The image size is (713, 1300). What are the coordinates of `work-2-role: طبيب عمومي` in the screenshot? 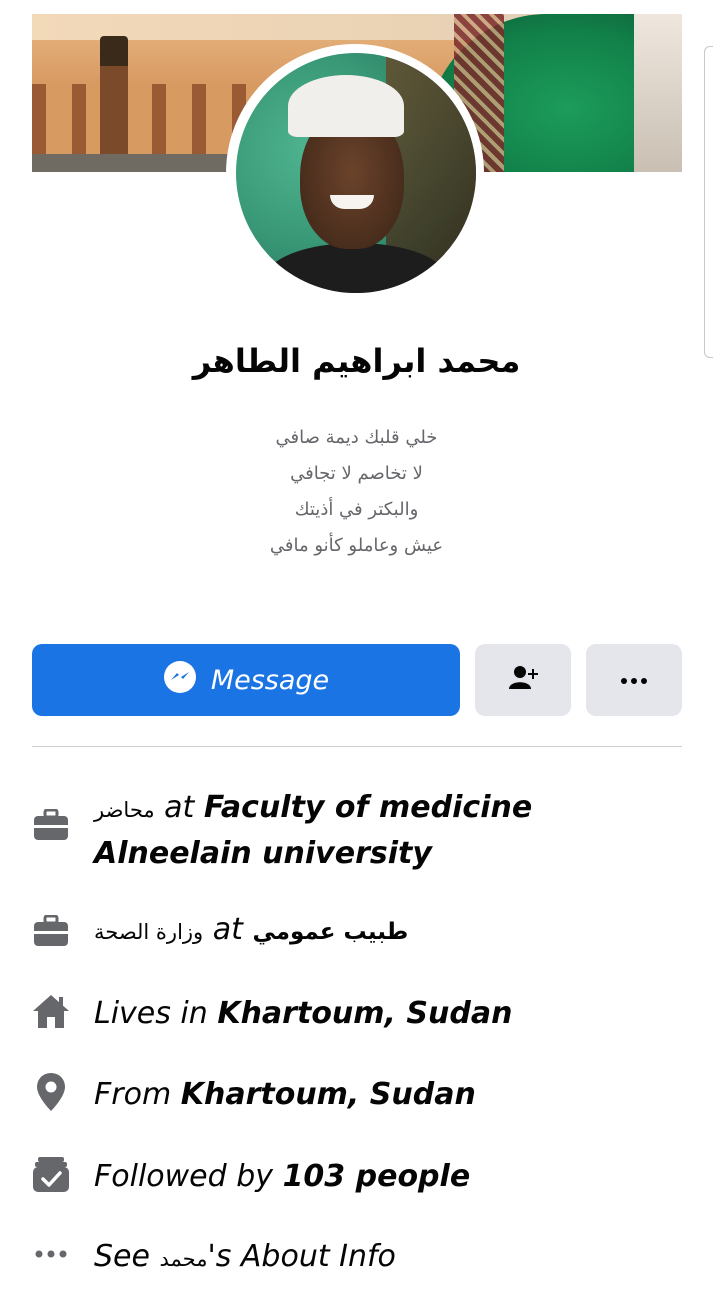 It's located at (330, 932).